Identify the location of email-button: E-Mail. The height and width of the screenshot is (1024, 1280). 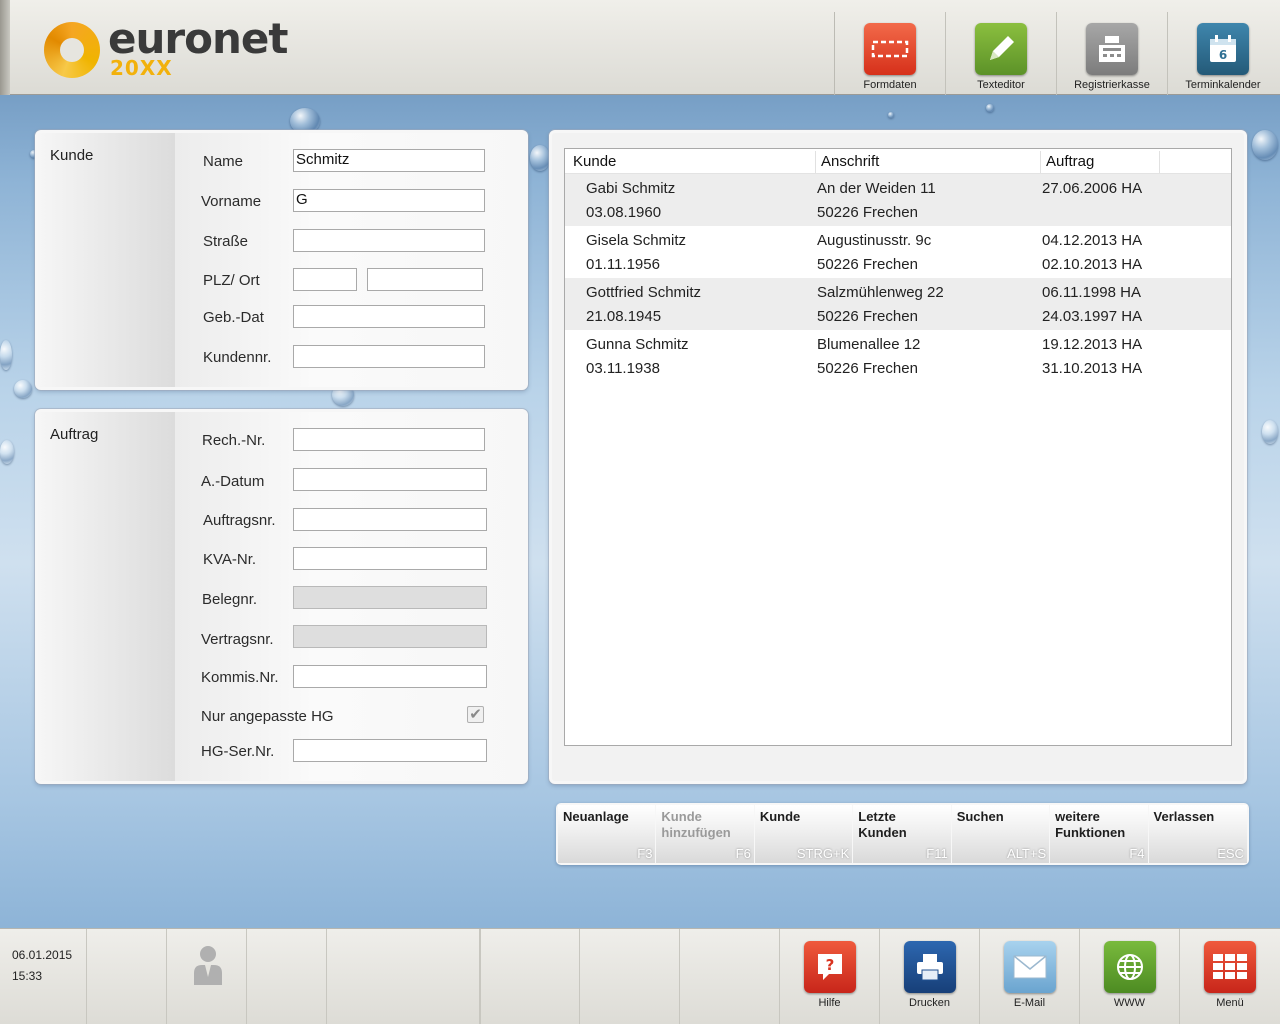
(1029, 976).